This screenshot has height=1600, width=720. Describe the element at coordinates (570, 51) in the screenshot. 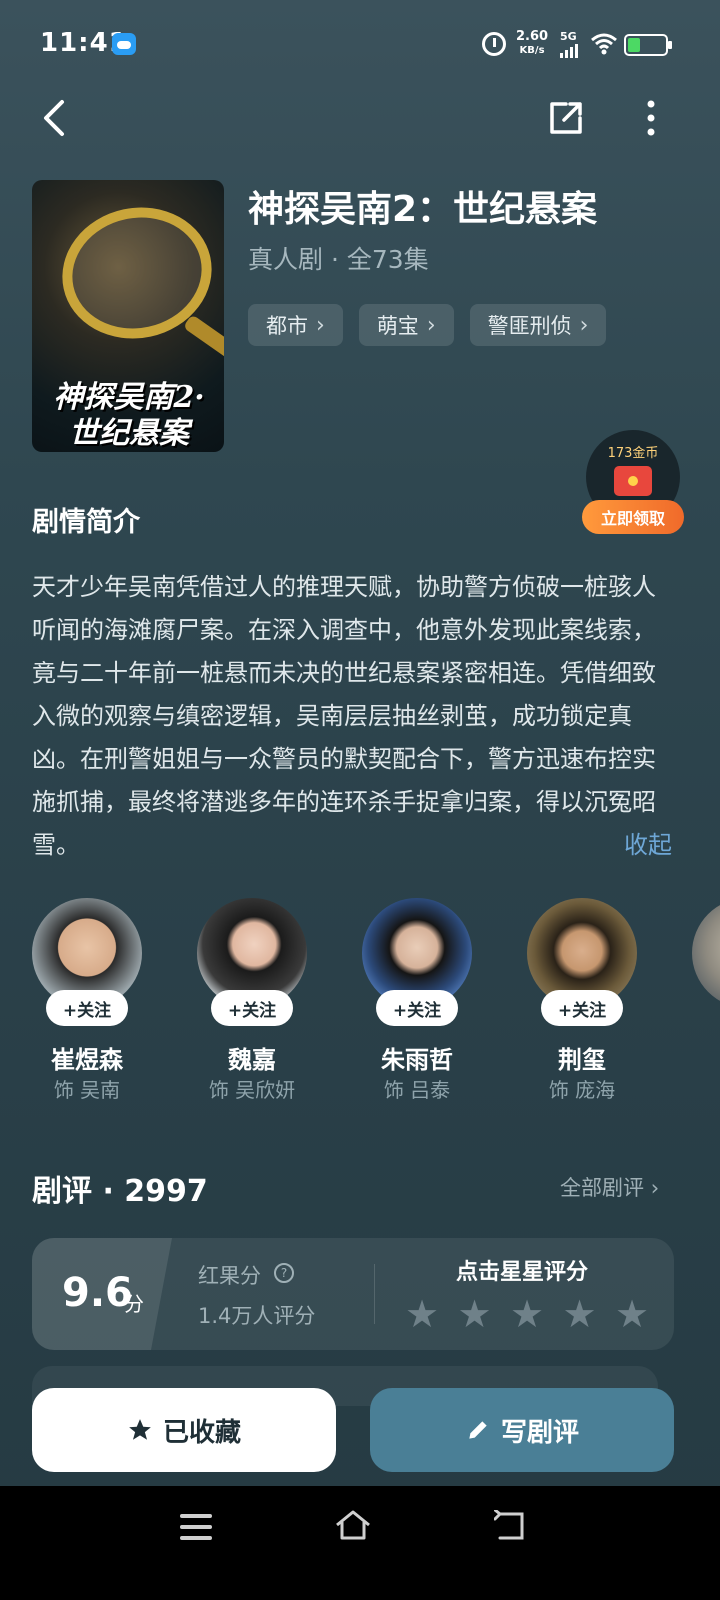

I see `signal-icon` at that location.